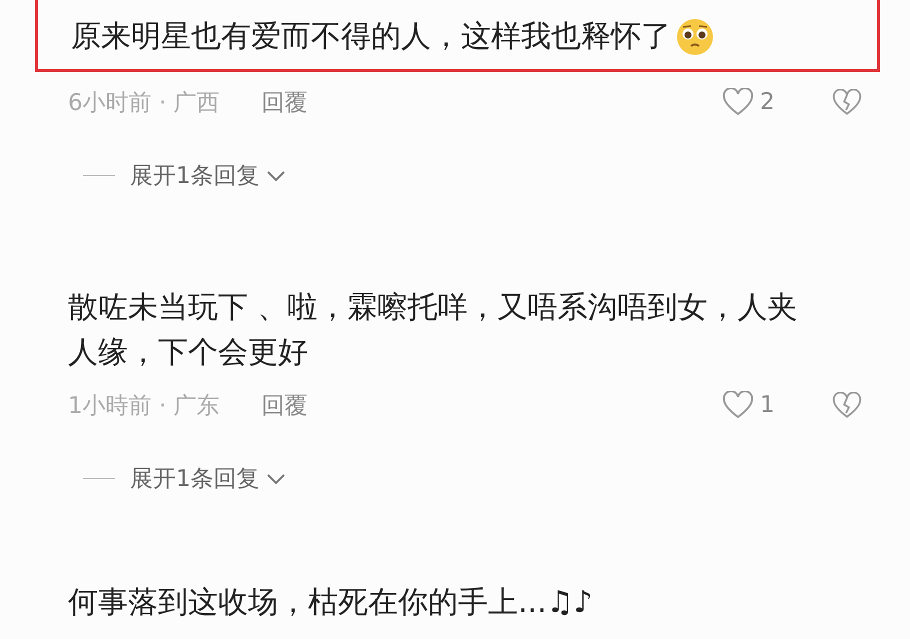 This screenshot has width=910, height=639. What do you see at coordinates (433, 330) in the screenshot?
I see `comment-text: 散咗未当玩下 、啦，霖嚓托咩，又唔系沟唔到女，人夹人缘，下个会更好` at bounding box center [433, 330].